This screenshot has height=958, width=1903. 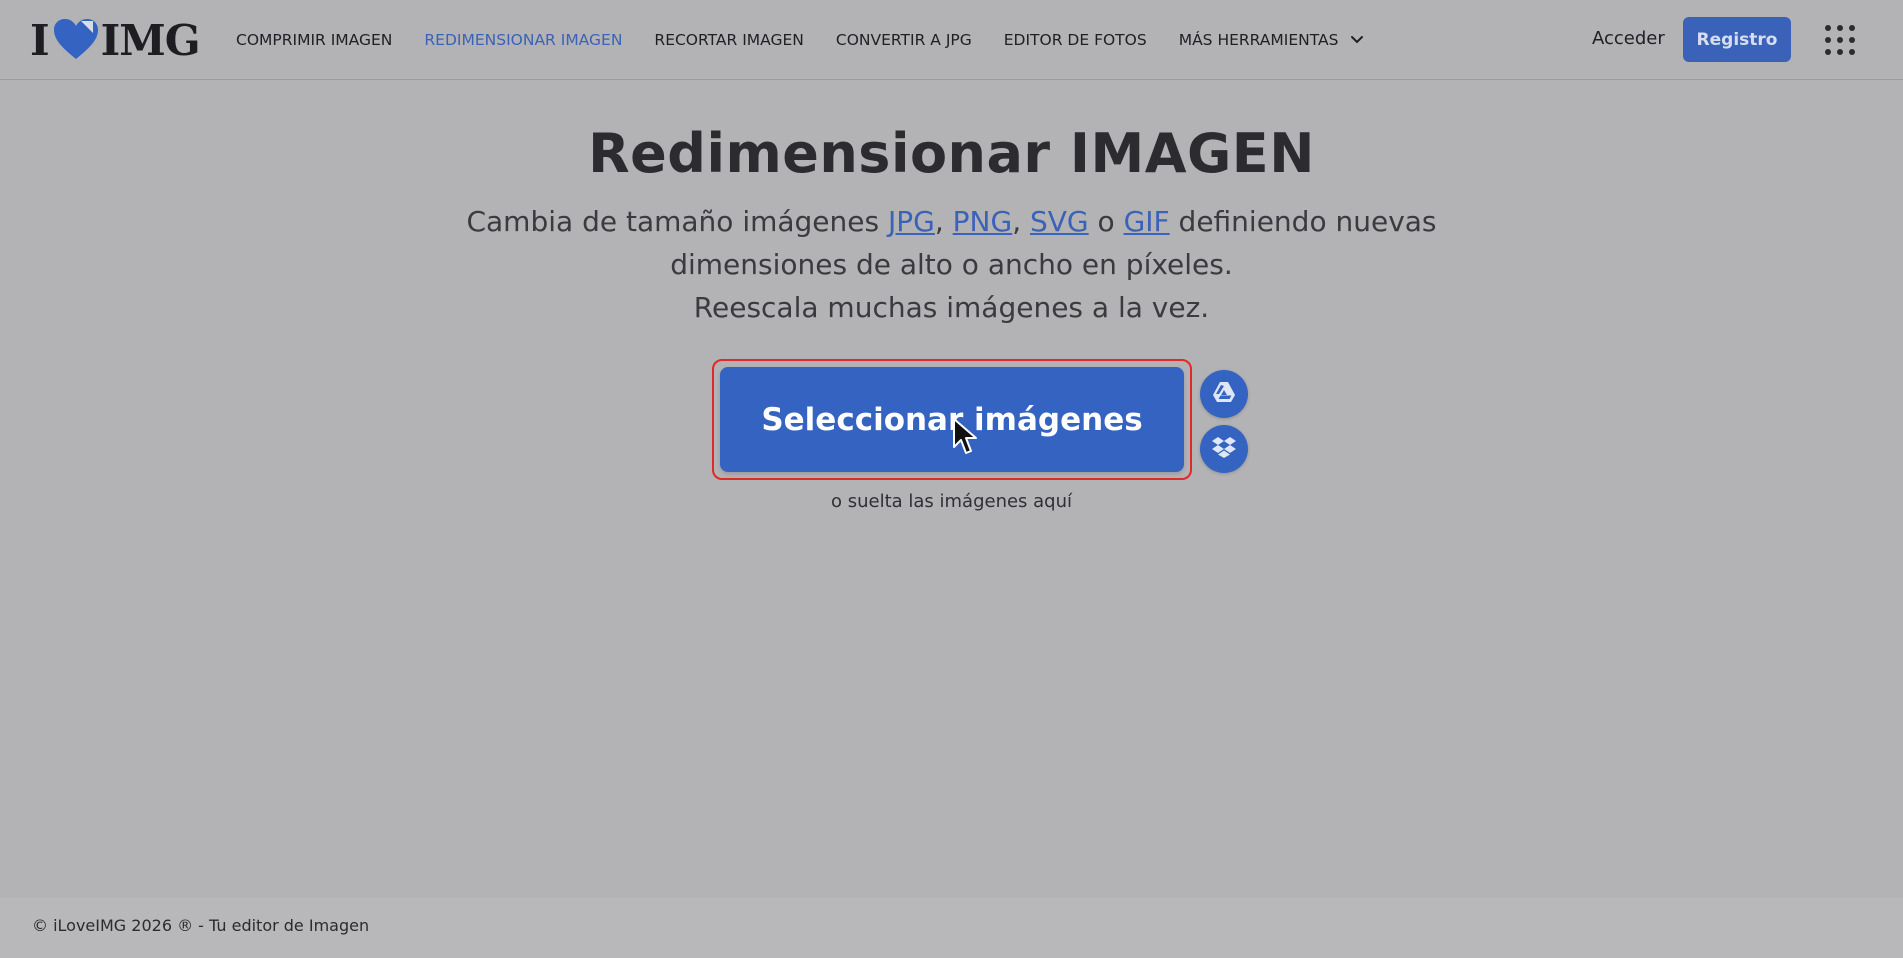 What do you see at coordinates (951, 501) in the screenshot?
I see `drop-hint: o suelta las imágenes aquí` at bounding box center [951, 501].